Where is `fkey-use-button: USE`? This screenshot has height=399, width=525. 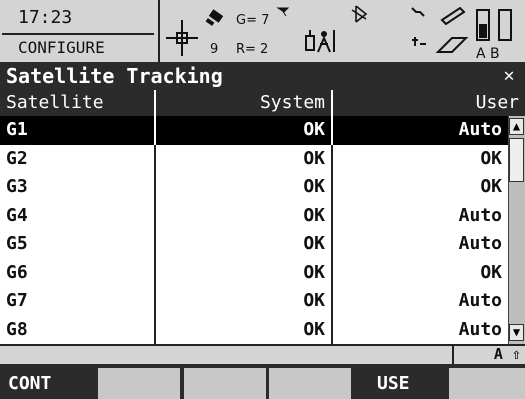
fkey-use-button: USE is located at coordinates (402, 383).